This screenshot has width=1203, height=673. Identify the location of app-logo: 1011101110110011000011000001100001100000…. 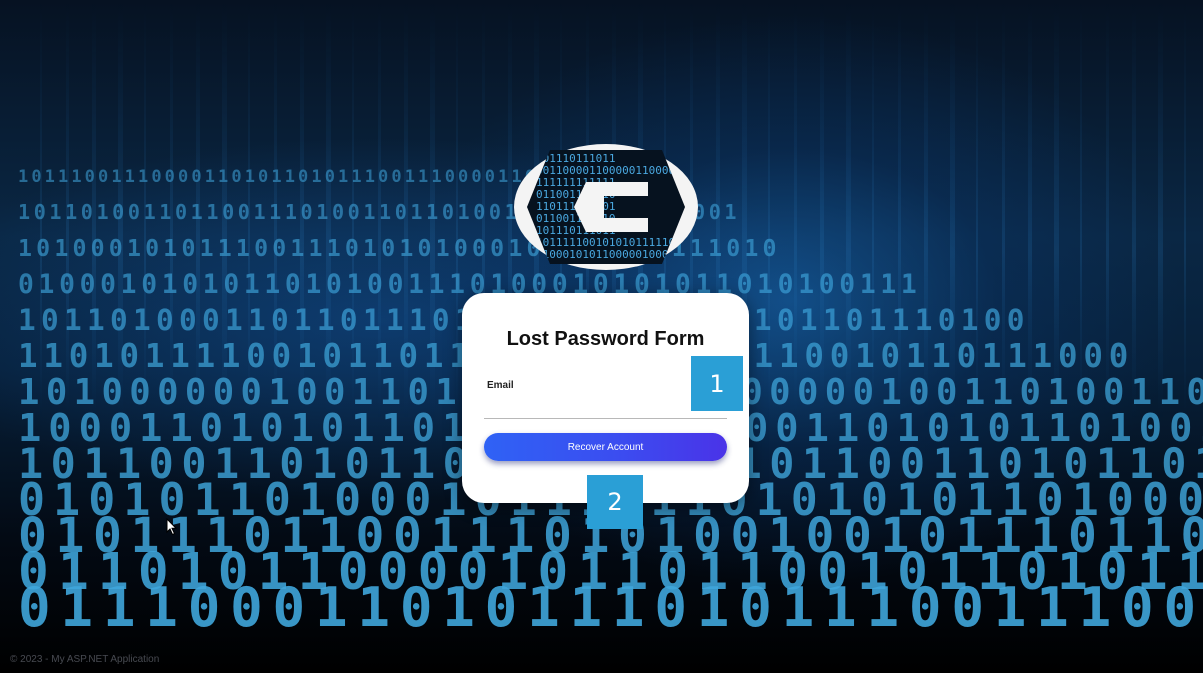
(606, 207).